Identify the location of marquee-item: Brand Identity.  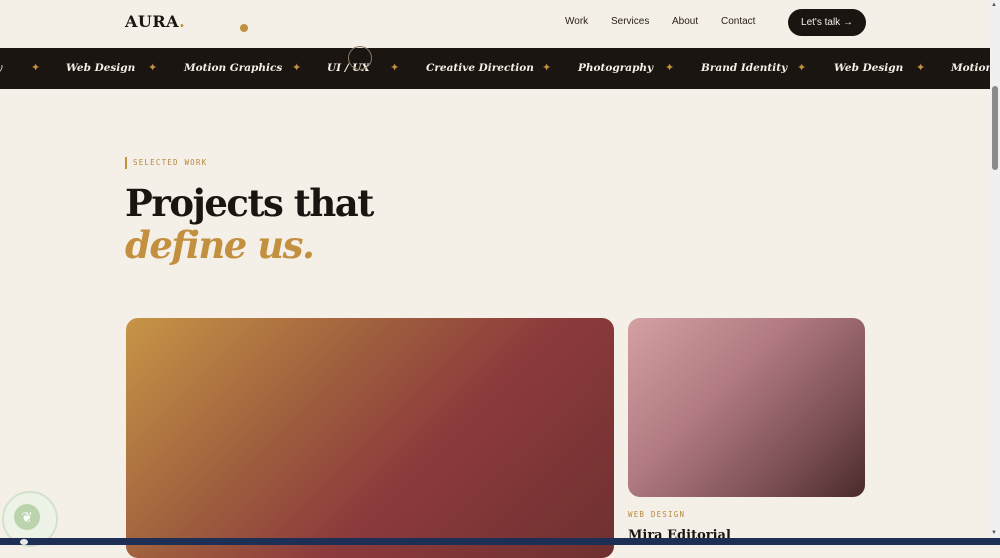
(744, 68).